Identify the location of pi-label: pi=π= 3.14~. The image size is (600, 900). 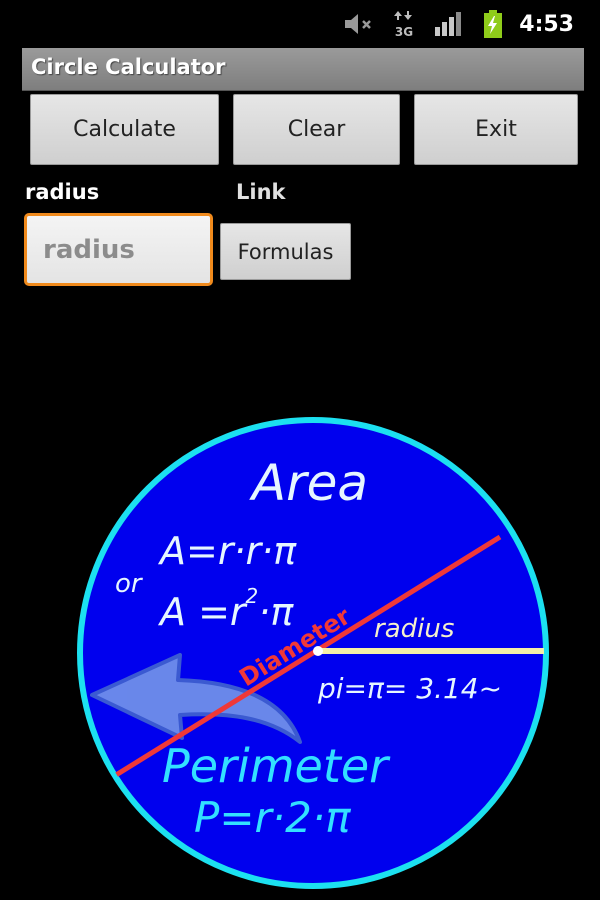
(409, 688).